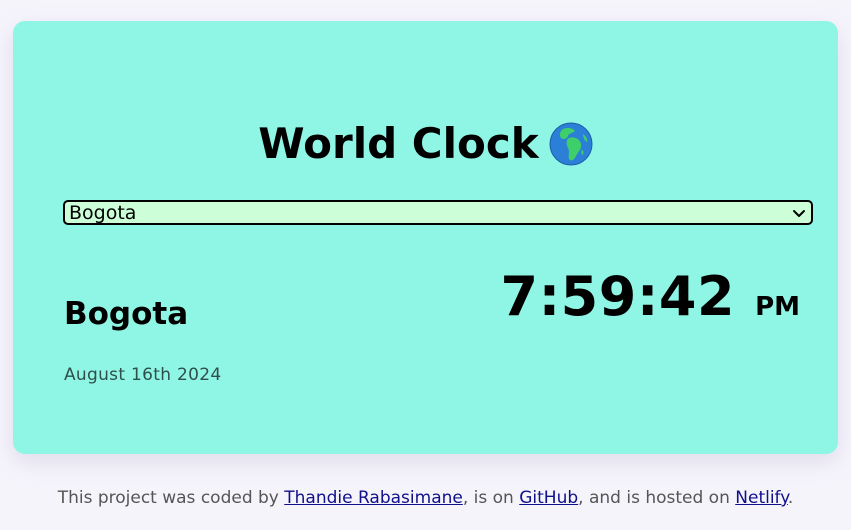 The height and width of the screenshot is (530, 851). Describe the element at coordinates (126, 314) in the screenshot. I see `city-name: Bogota` at that location.